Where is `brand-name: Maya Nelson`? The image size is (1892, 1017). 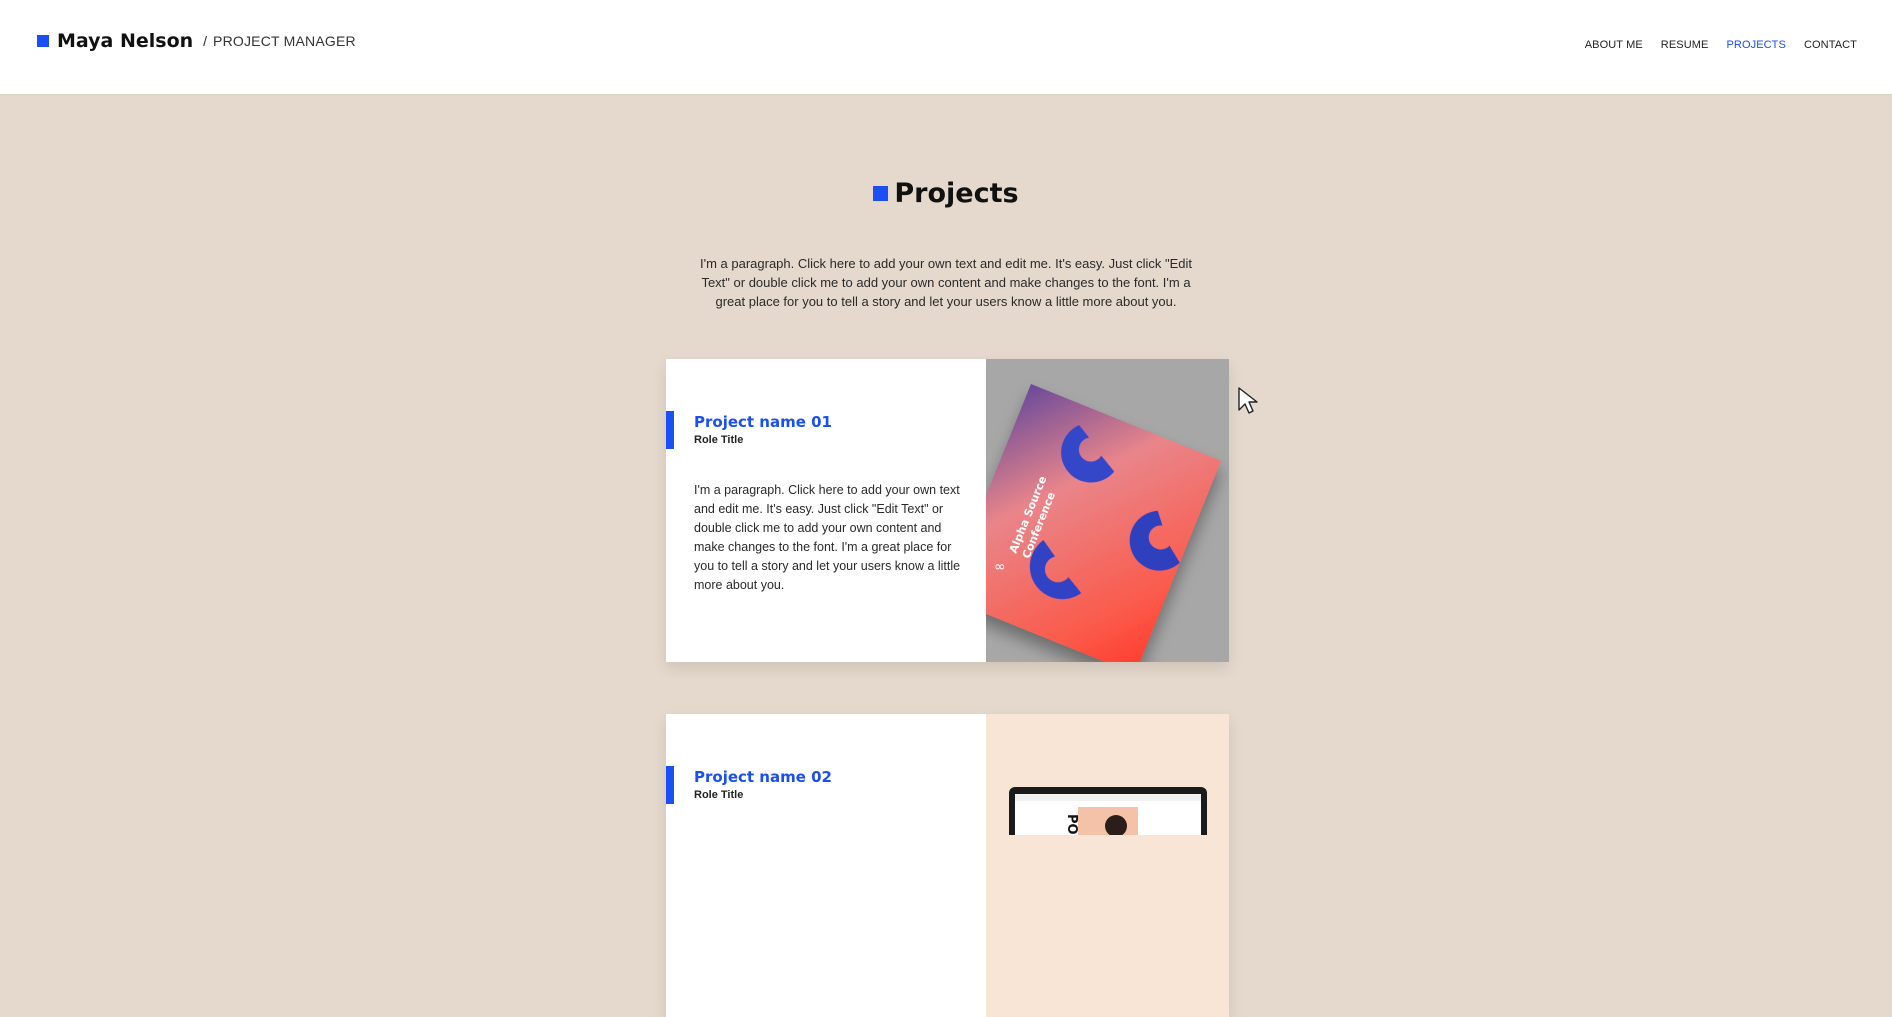
brand-name: Maya Nelson is located at coordinates (125, 41).